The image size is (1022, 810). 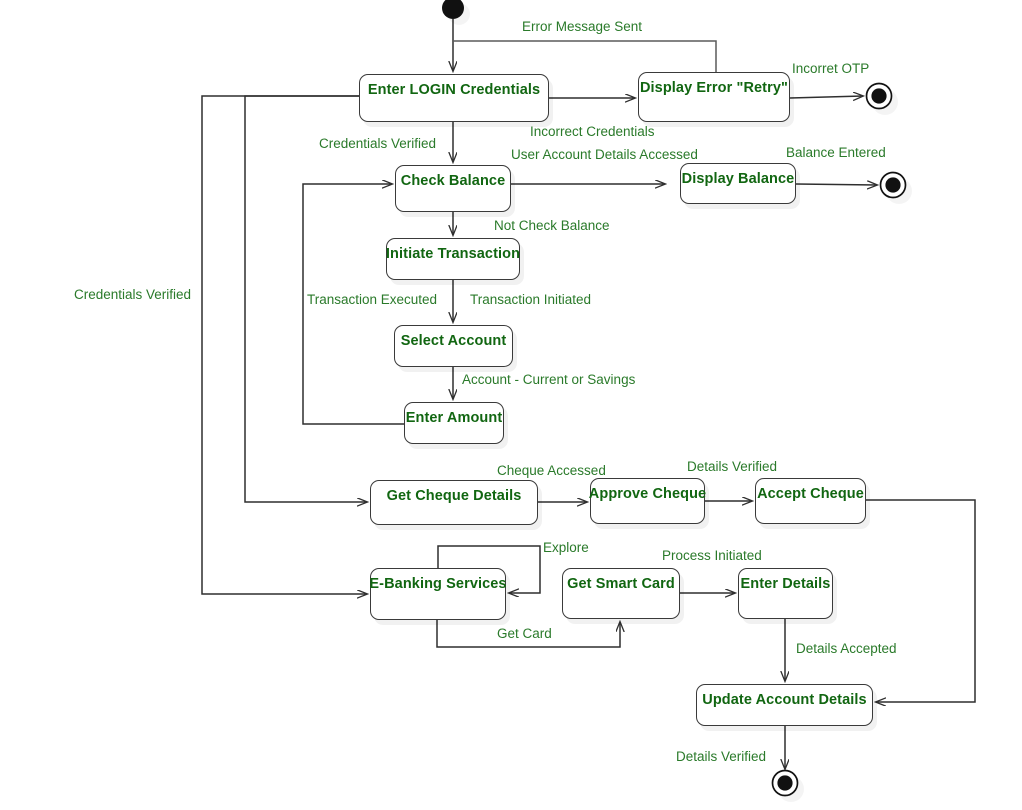 I want to click on state-enter-login-credentials: Enter LOGIN Credentials, so click(x=454, y=98).